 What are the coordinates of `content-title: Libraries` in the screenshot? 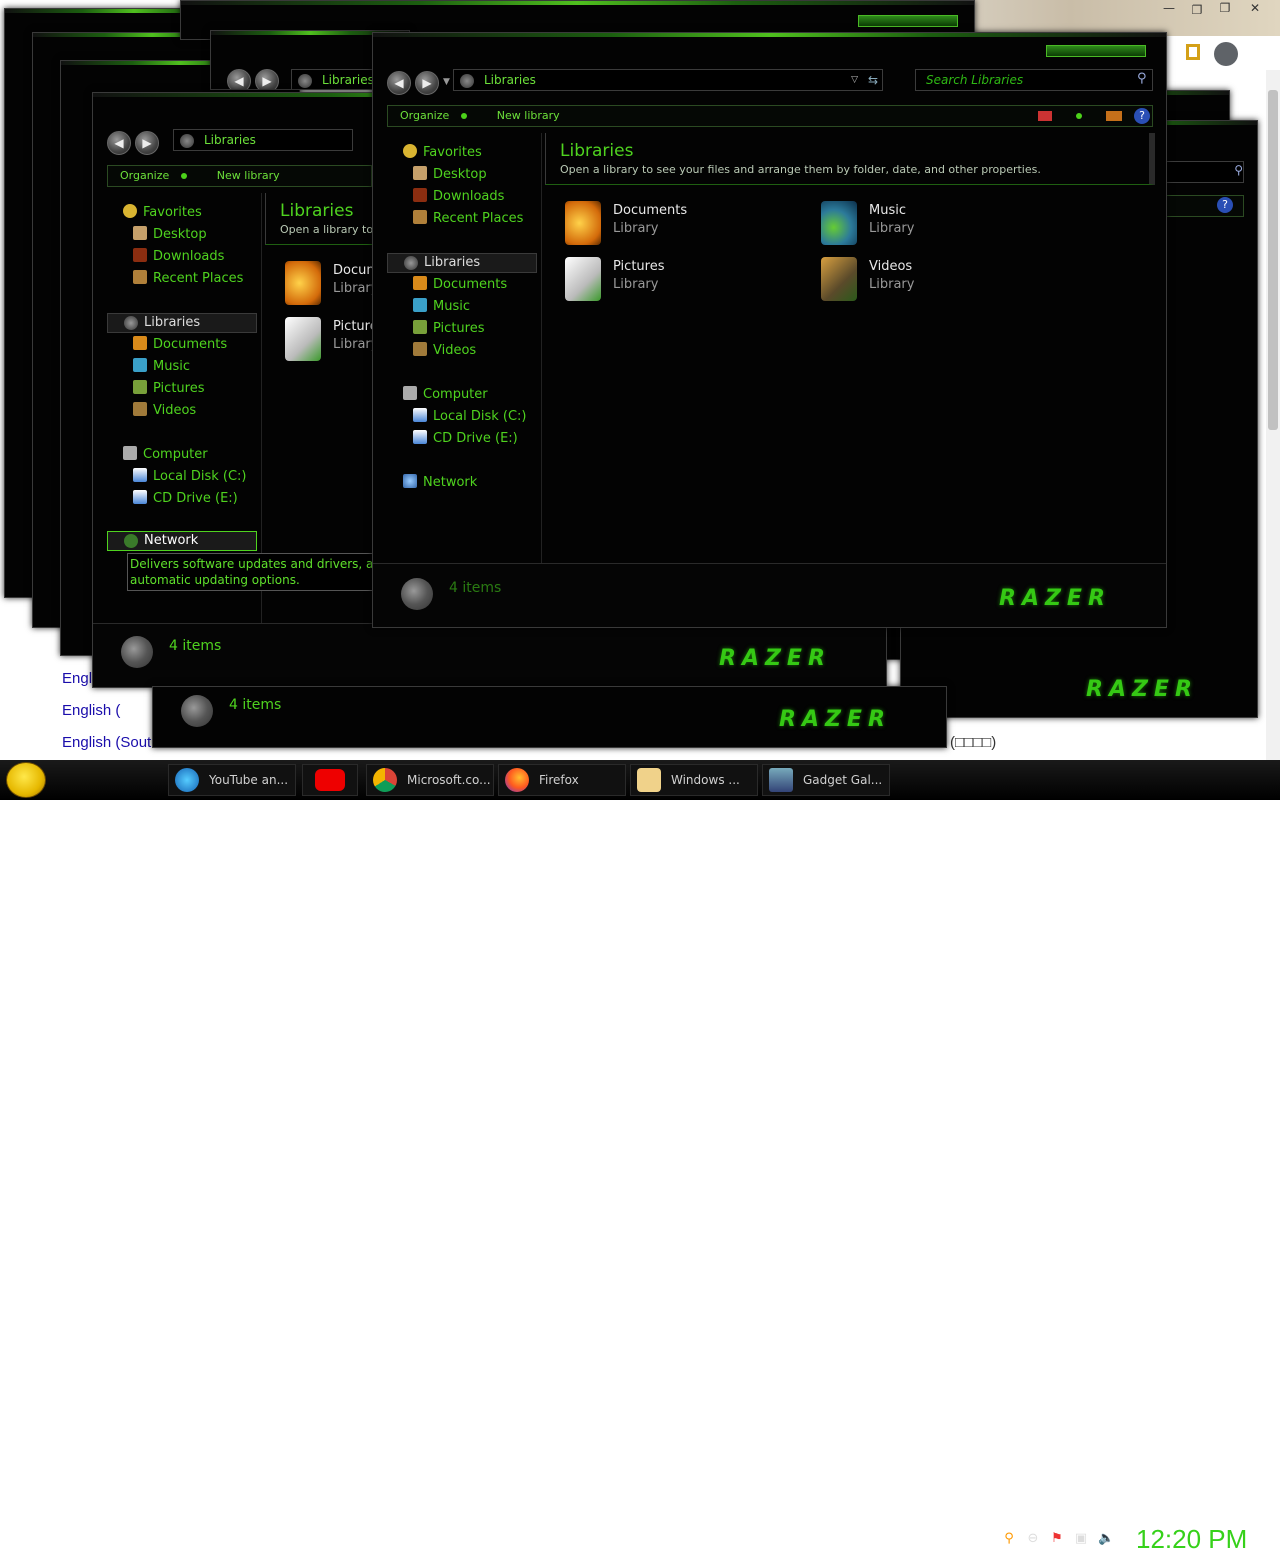 It's located at (317, 211).